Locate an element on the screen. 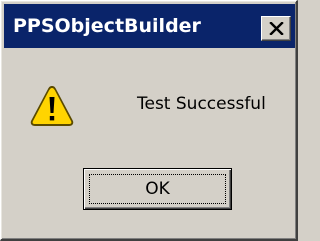  close-icon is located at coordinates (276, 28).